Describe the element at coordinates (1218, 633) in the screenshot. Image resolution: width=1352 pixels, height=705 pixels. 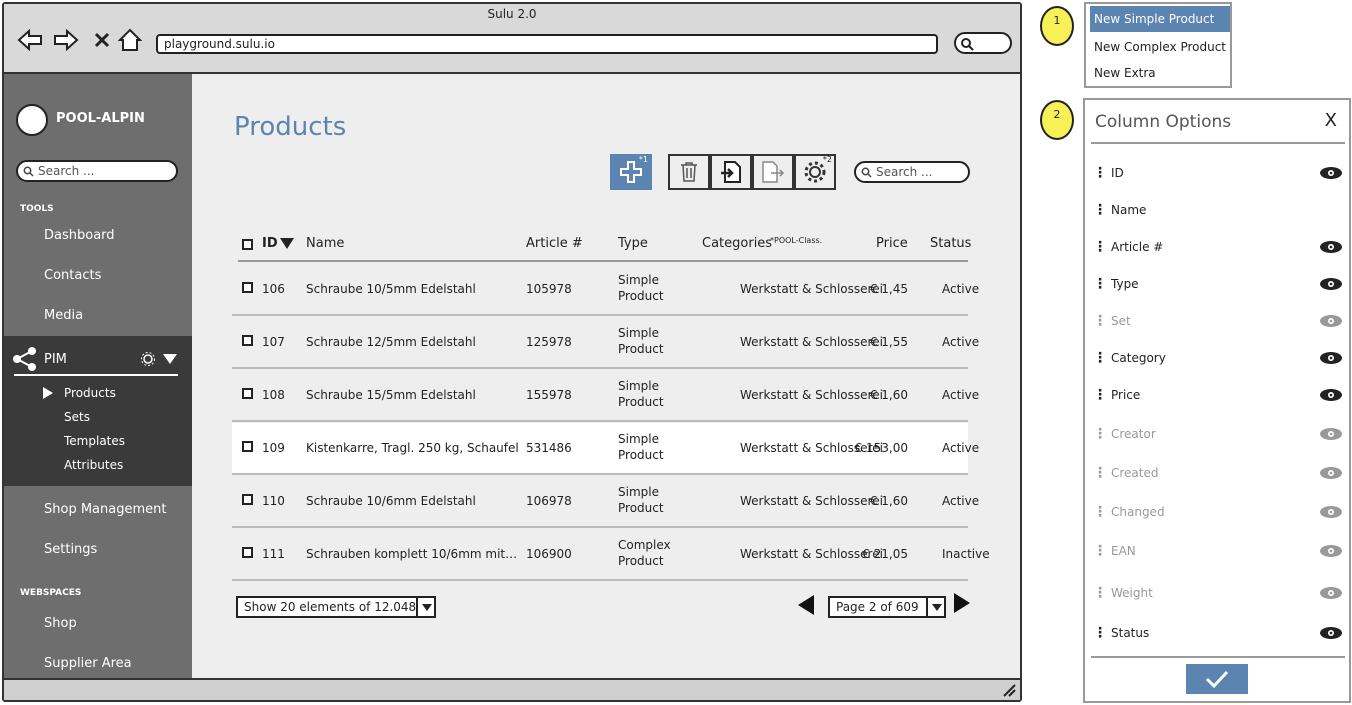
I see `column-option-item: ⋮ Status` at that location.